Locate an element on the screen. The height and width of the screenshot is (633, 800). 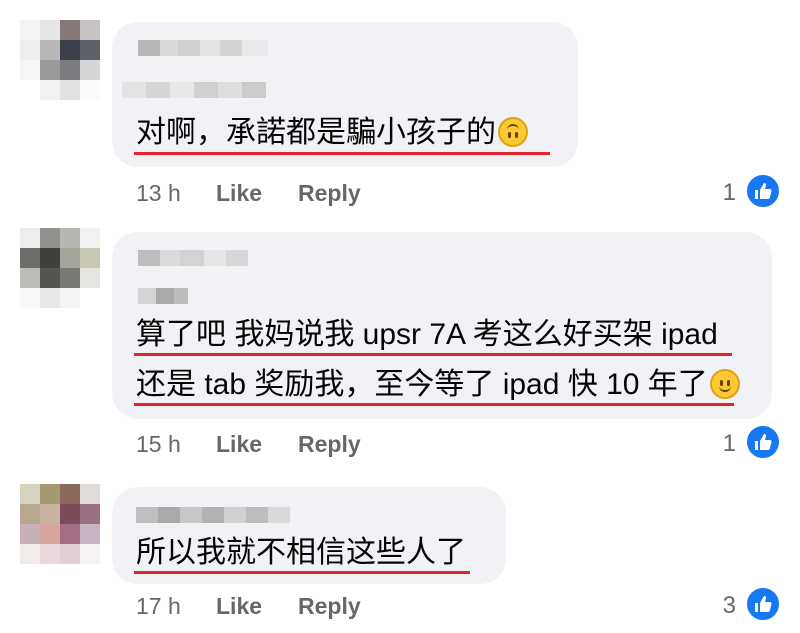
comment-bubble: 所以我就不相信这些人了 is located at coordinates (309, 535).